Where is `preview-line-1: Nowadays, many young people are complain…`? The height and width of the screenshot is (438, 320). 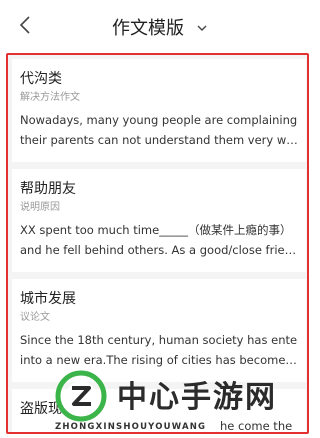 preview-line-1: Nowadays, many young people are complain… is located at coordinates (159, 120).